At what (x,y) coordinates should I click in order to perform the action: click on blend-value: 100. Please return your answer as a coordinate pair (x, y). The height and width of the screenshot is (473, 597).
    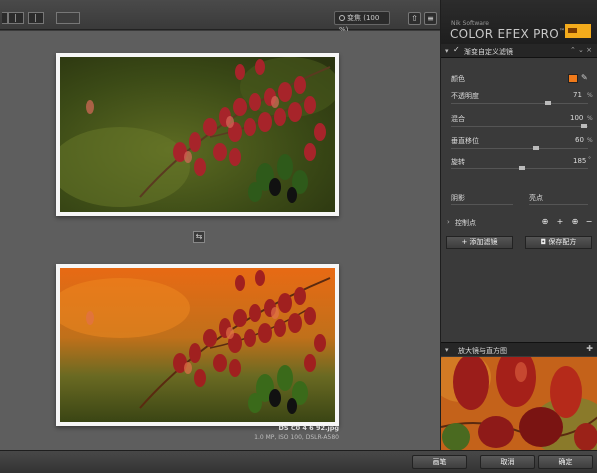
    Looking at the image, I should click on (576, 118).